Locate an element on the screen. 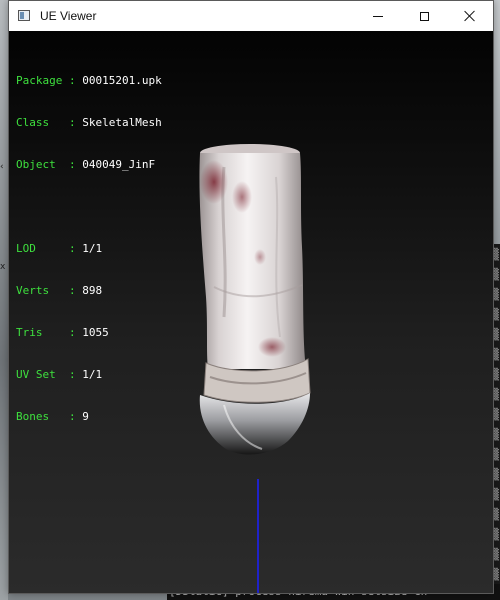 The image size is (500, 600). info-class: Class : SkeletalMesh is located at coordinates (89, 122).